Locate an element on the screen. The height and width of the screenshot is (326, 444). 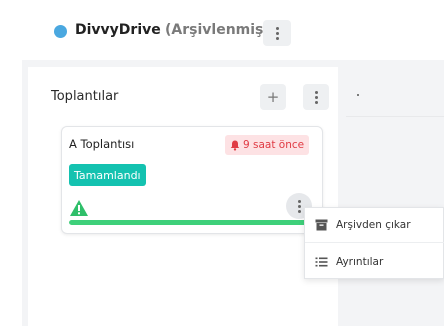
due-time-badge: 9 saat önce is located at coordinates (267, 145).